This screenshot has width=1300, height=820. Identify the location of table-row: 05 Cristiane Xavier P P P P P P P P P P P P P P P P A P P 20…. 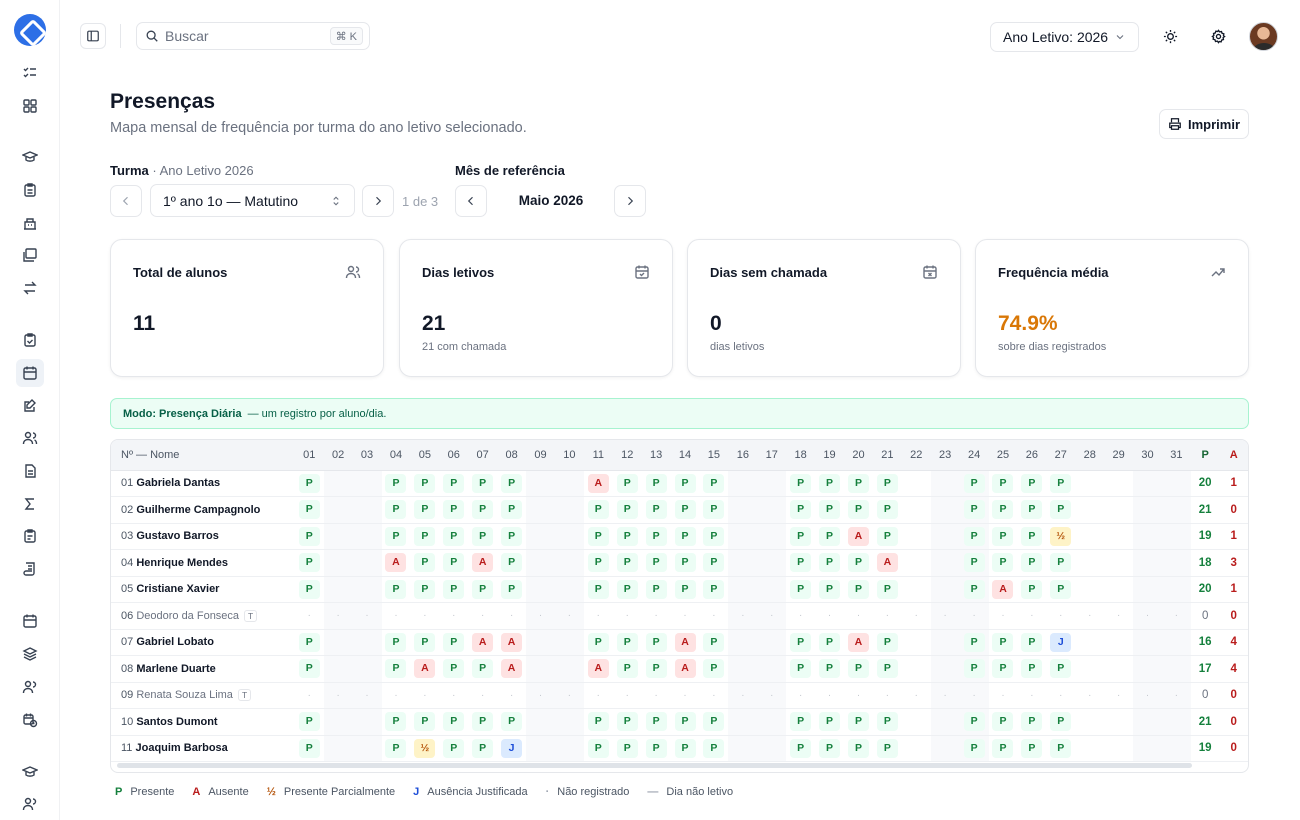
(679, 589).